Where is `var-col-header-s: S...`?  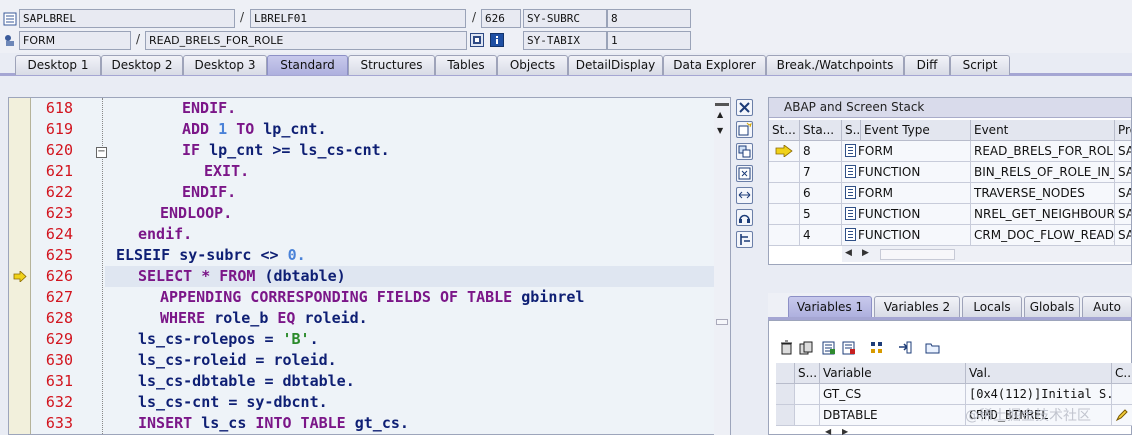
var-col-header-s: S... is located at coordinates (807, 373).